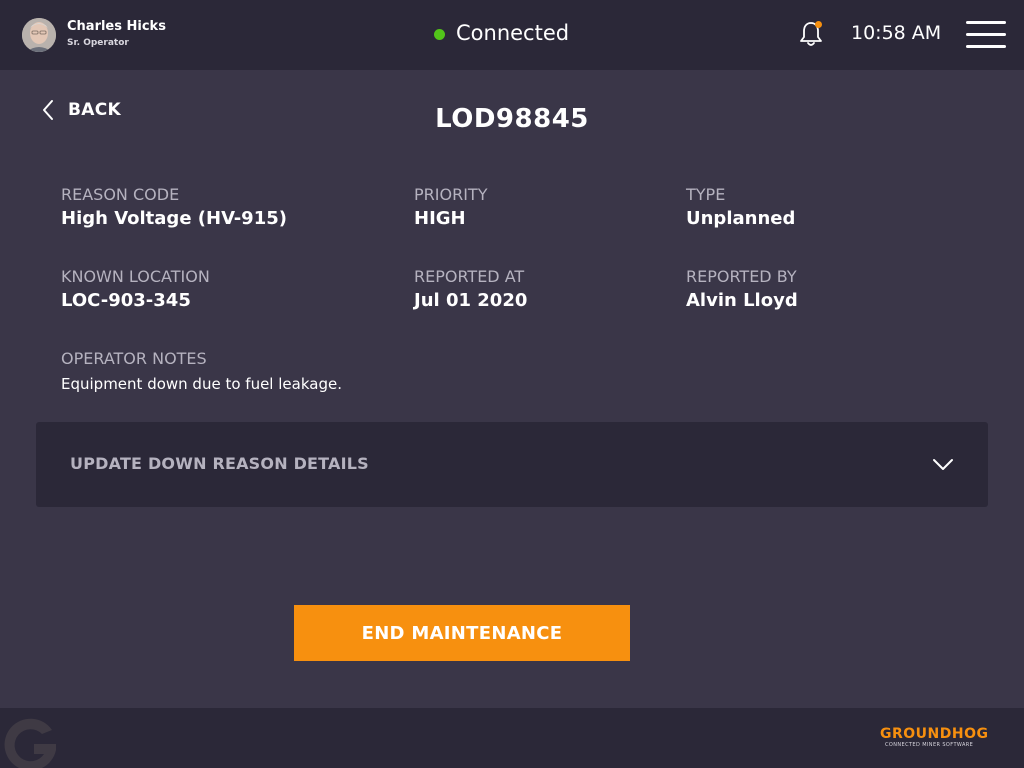  I want to click on update-down-reason-accordion: UPDATE DOWN REASON DETAILS, so click(512, 464).